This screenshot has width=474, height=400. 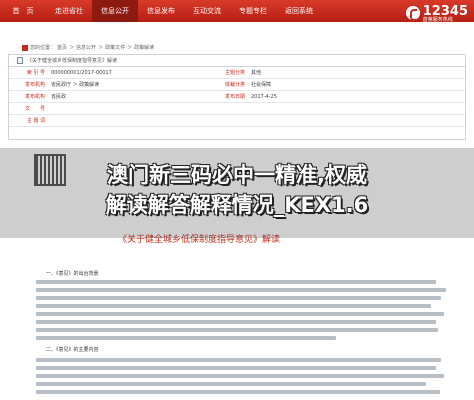 What do you see at coordinates (207, 11) in the screenshot?
I see `nav-item-interaction: 互动交流` at bounding box center [207, 11].